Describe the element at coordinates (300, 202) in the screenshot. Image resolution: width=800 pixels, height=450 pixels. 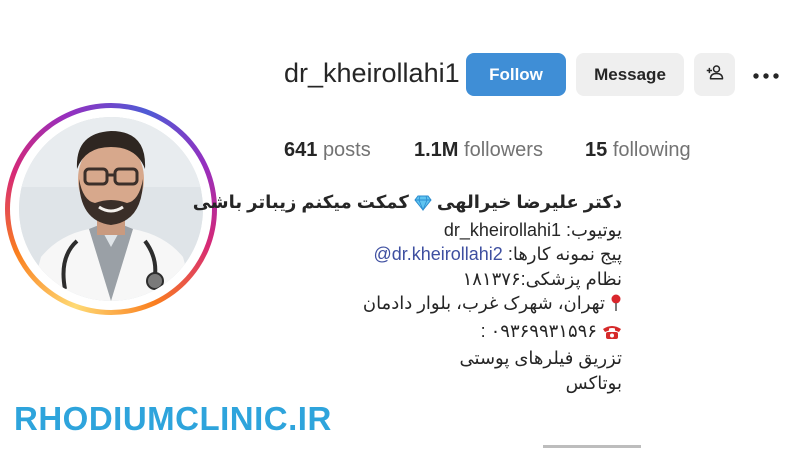
I see `bio-tagline: کمکت میکنم زیباتر باشی` at that location.